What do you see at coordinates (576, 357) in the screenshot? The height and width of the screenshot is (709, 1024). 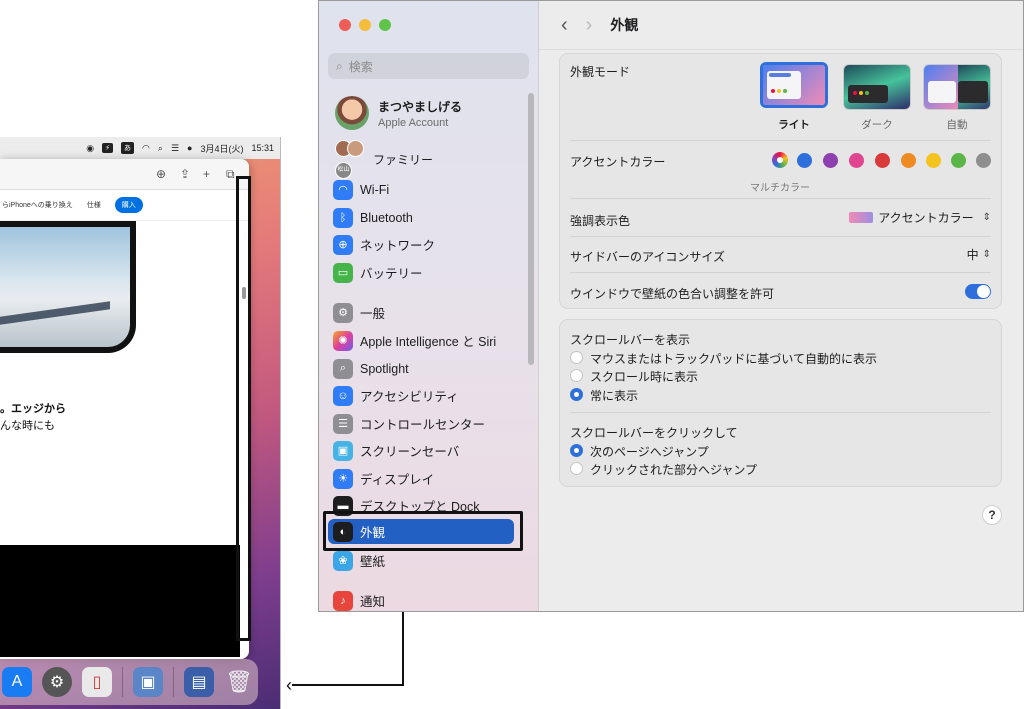 I see `scroll-auto-radio` at bounding box center [576, 357].